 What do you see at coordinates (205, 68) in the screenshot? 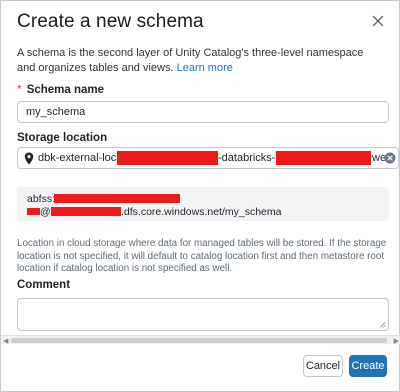
I see `learn-more-link: Learn more` at bounding box center [205, 68].